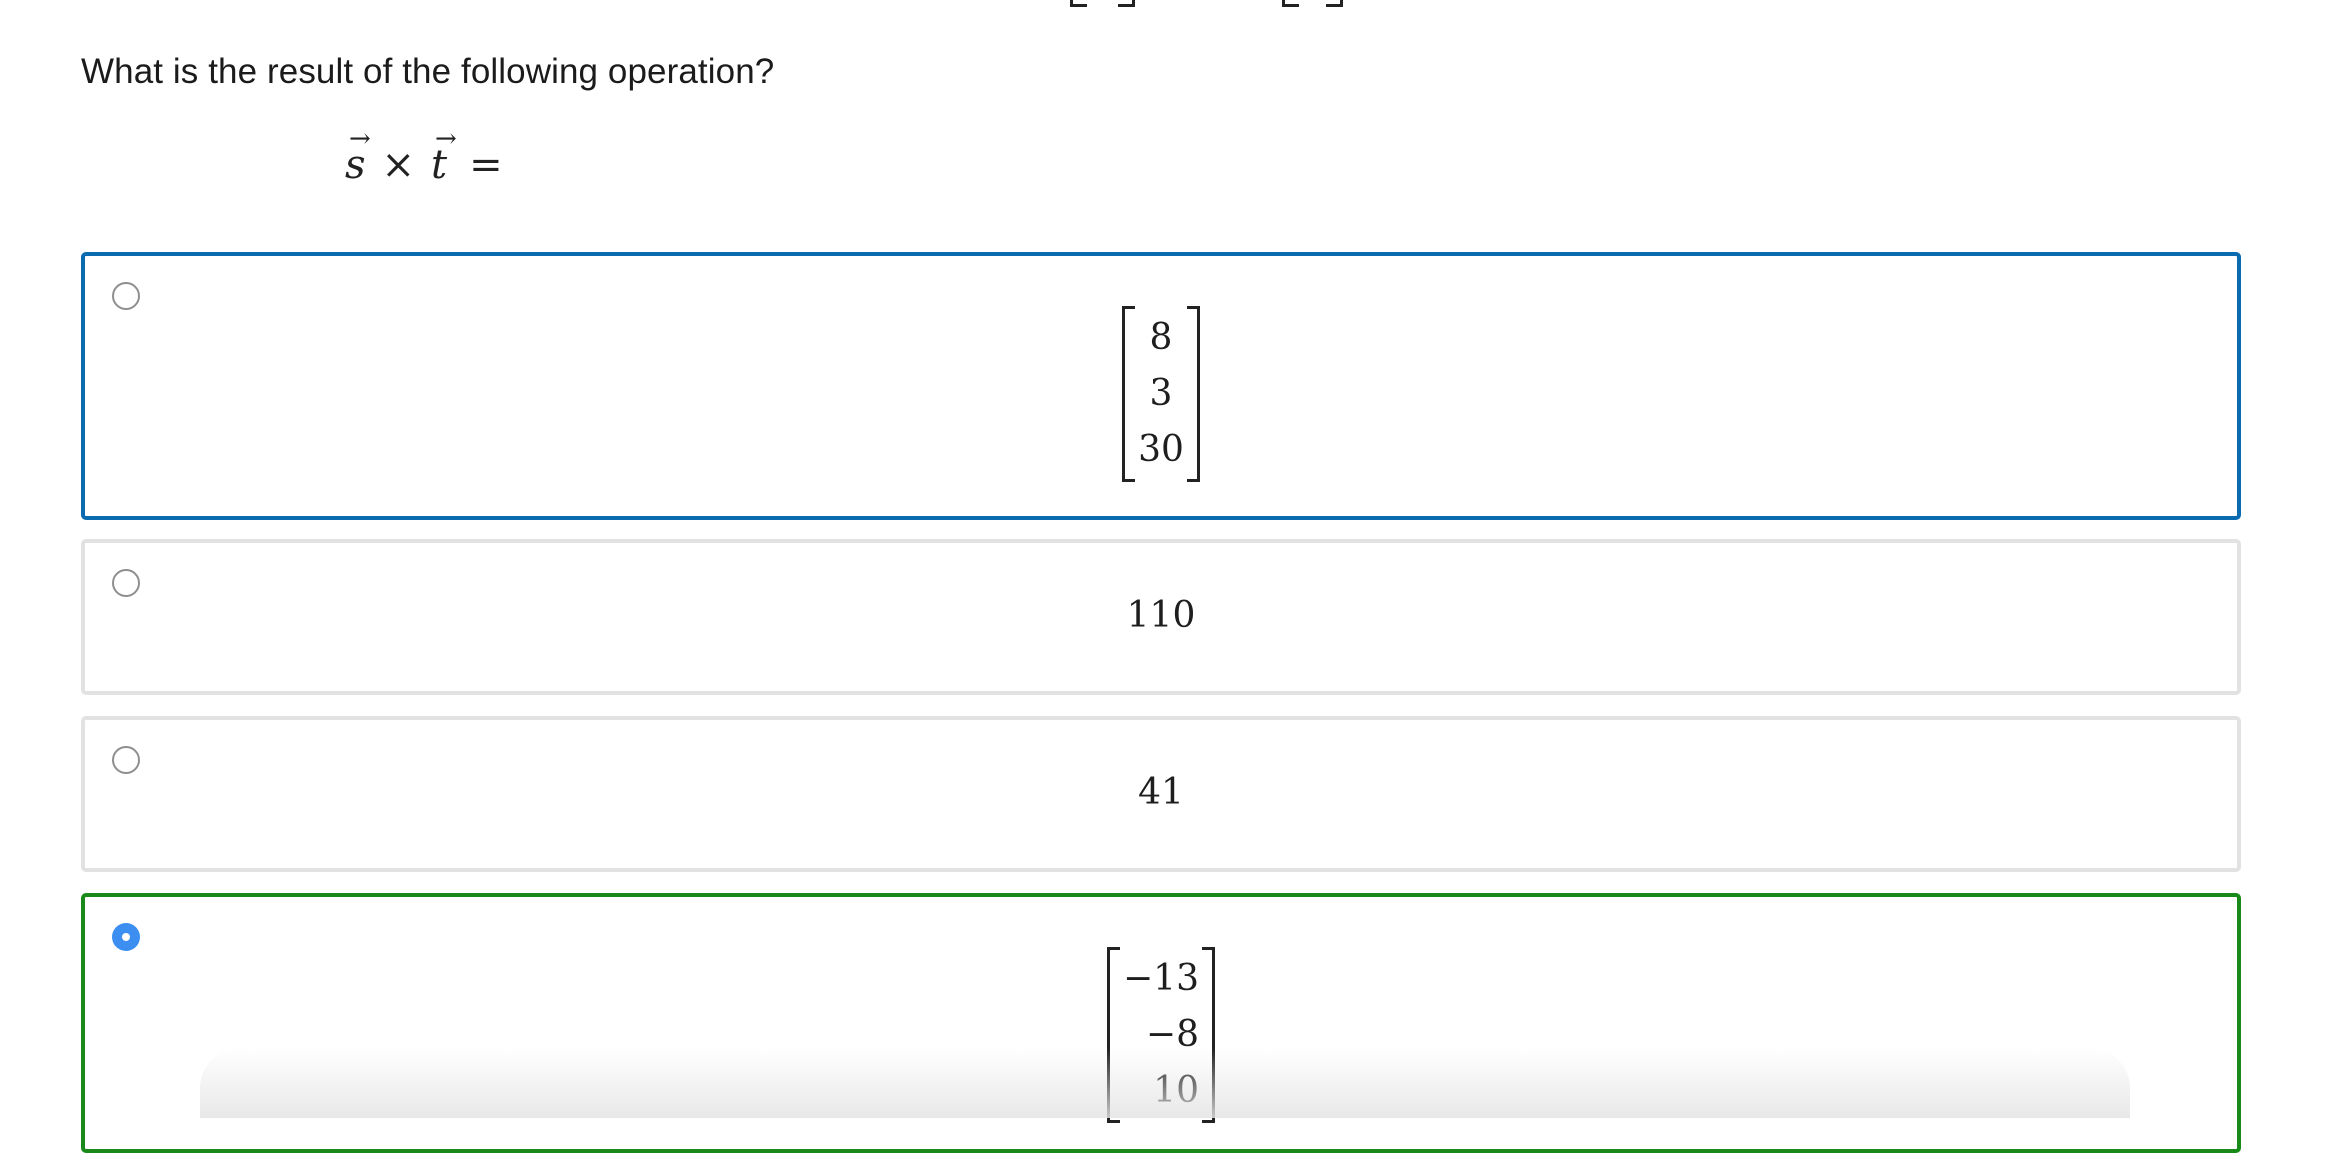 The image size is (2330, 1153). What do you see at coordinates (1165, 3) in the screenshot?
I see `previous-content-brackets` at bounding box center [1165, 3].